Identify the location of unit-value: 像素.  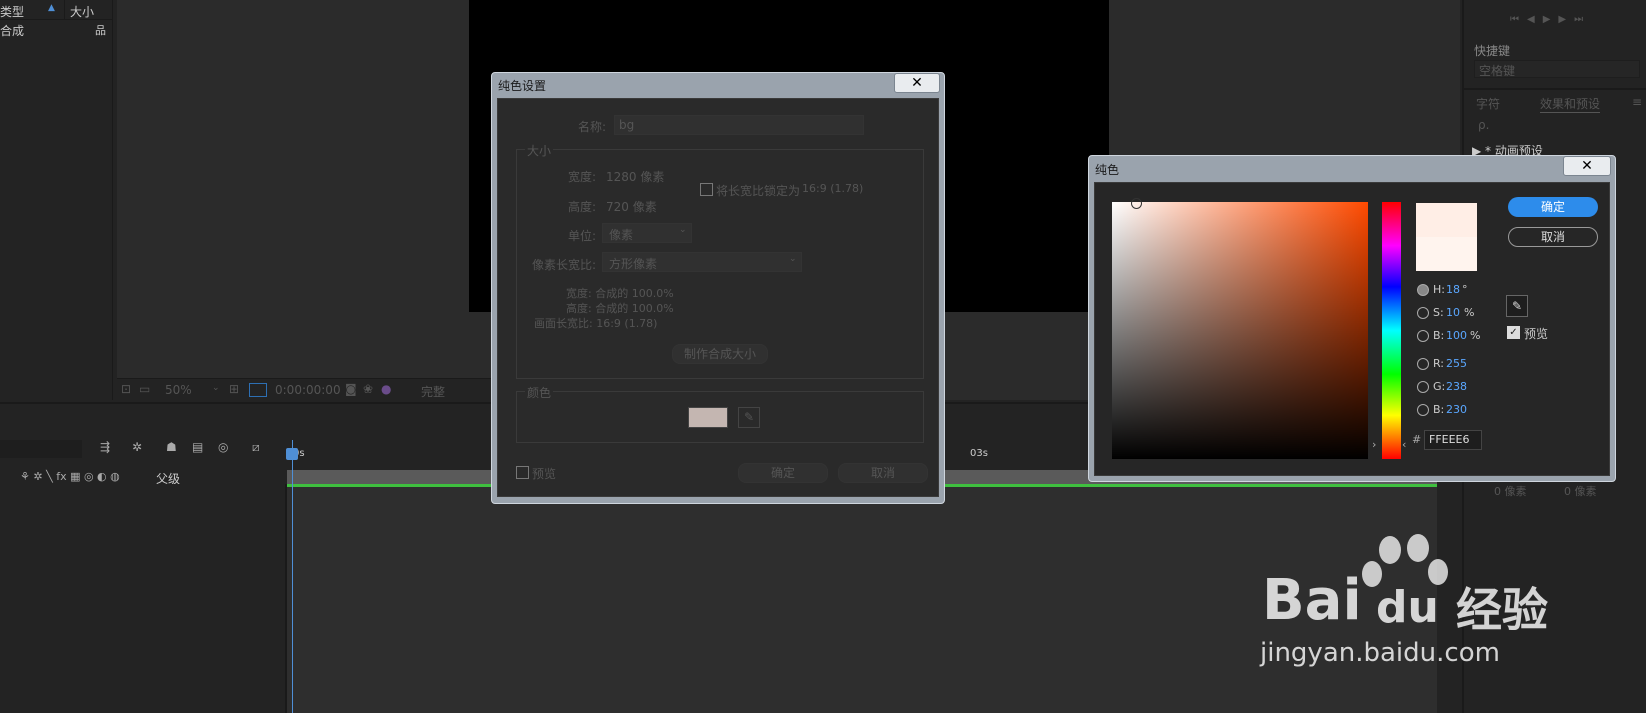
(621, 235).